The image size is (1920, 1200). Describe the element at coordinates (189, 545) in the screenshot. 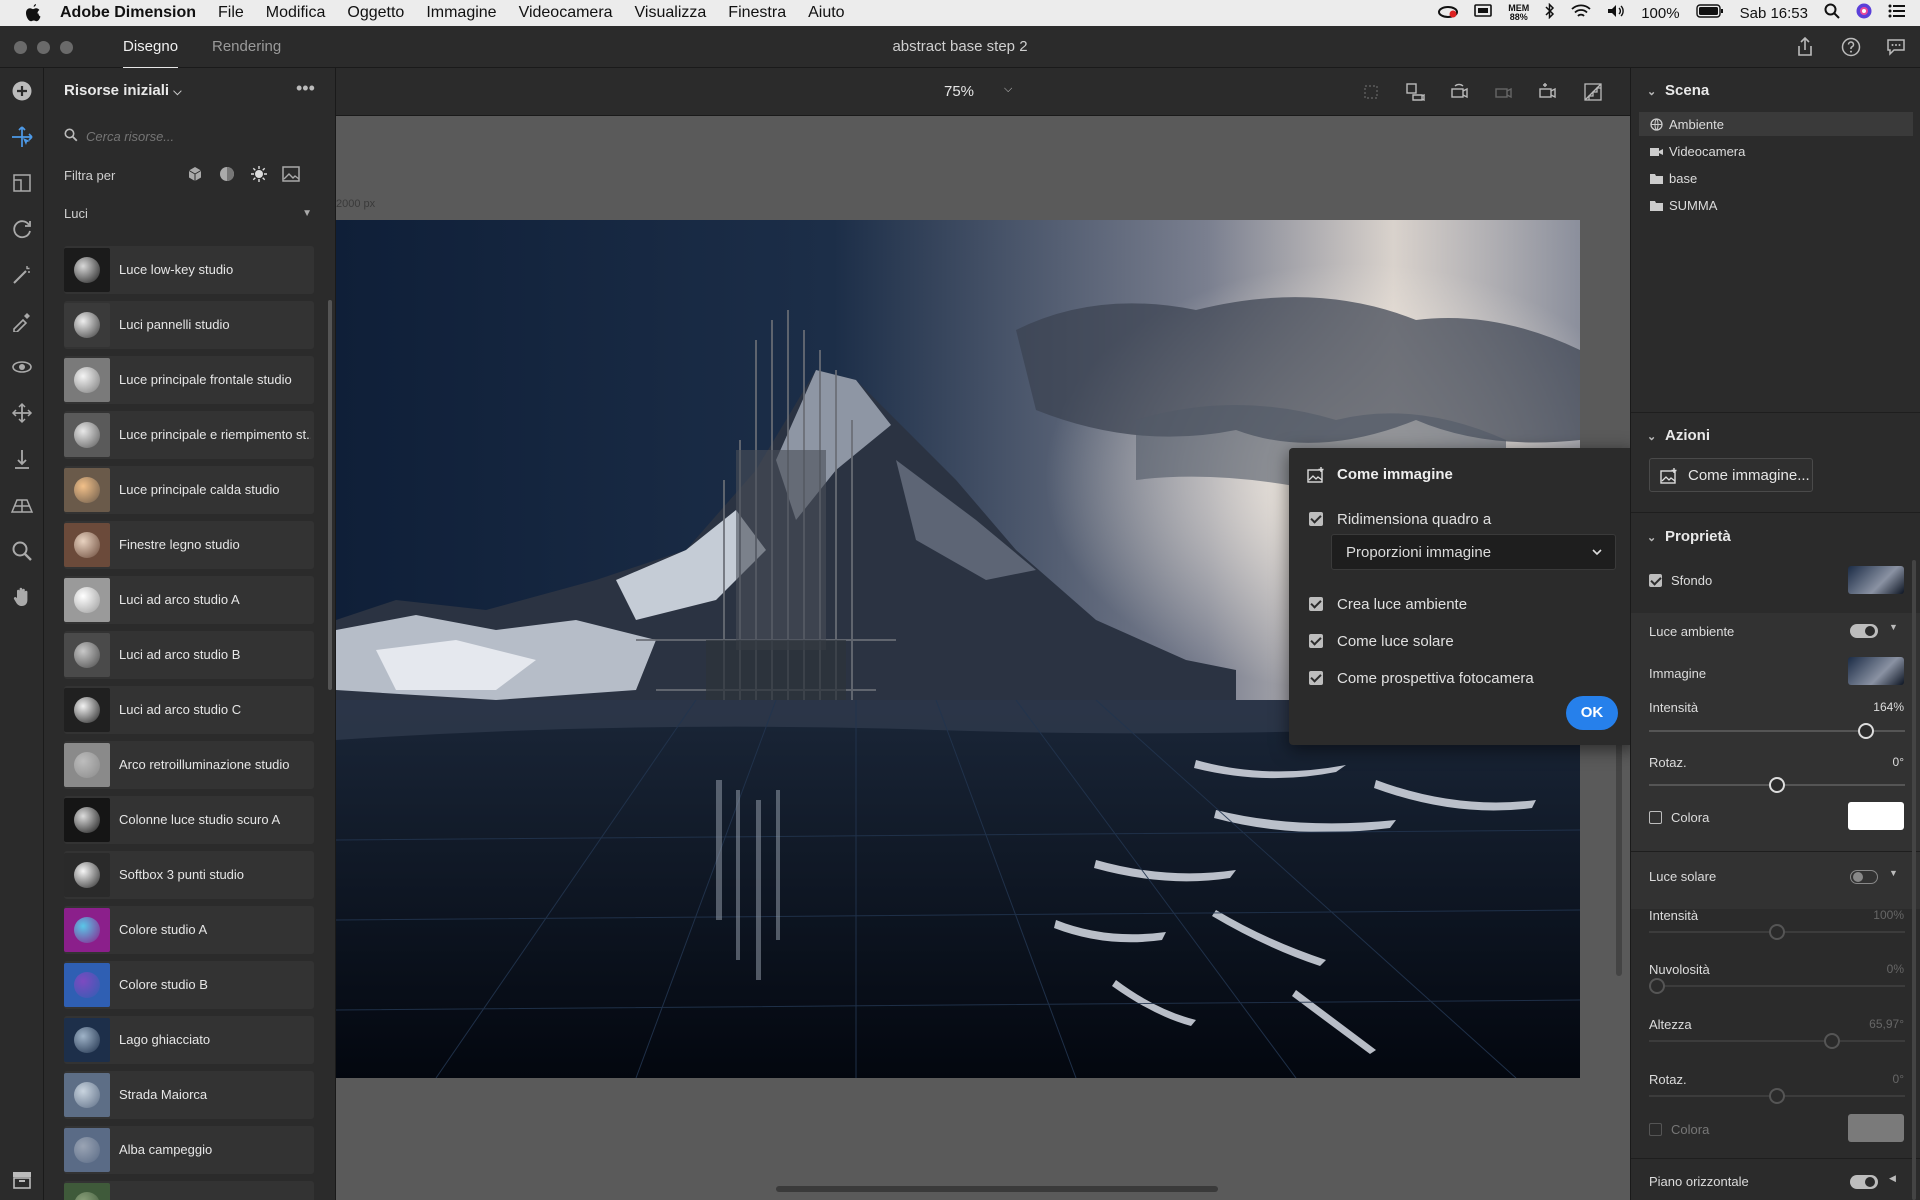

I see `asset-item: Finestre legno studio` at that location.